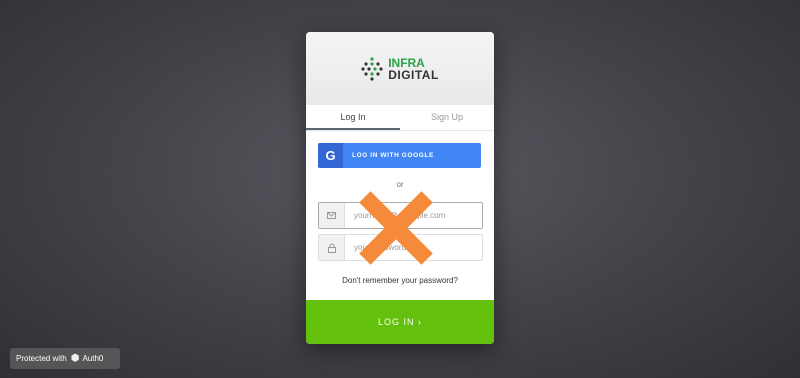  I want to click on logo-line2: DIGITAL, so click(413, 74).